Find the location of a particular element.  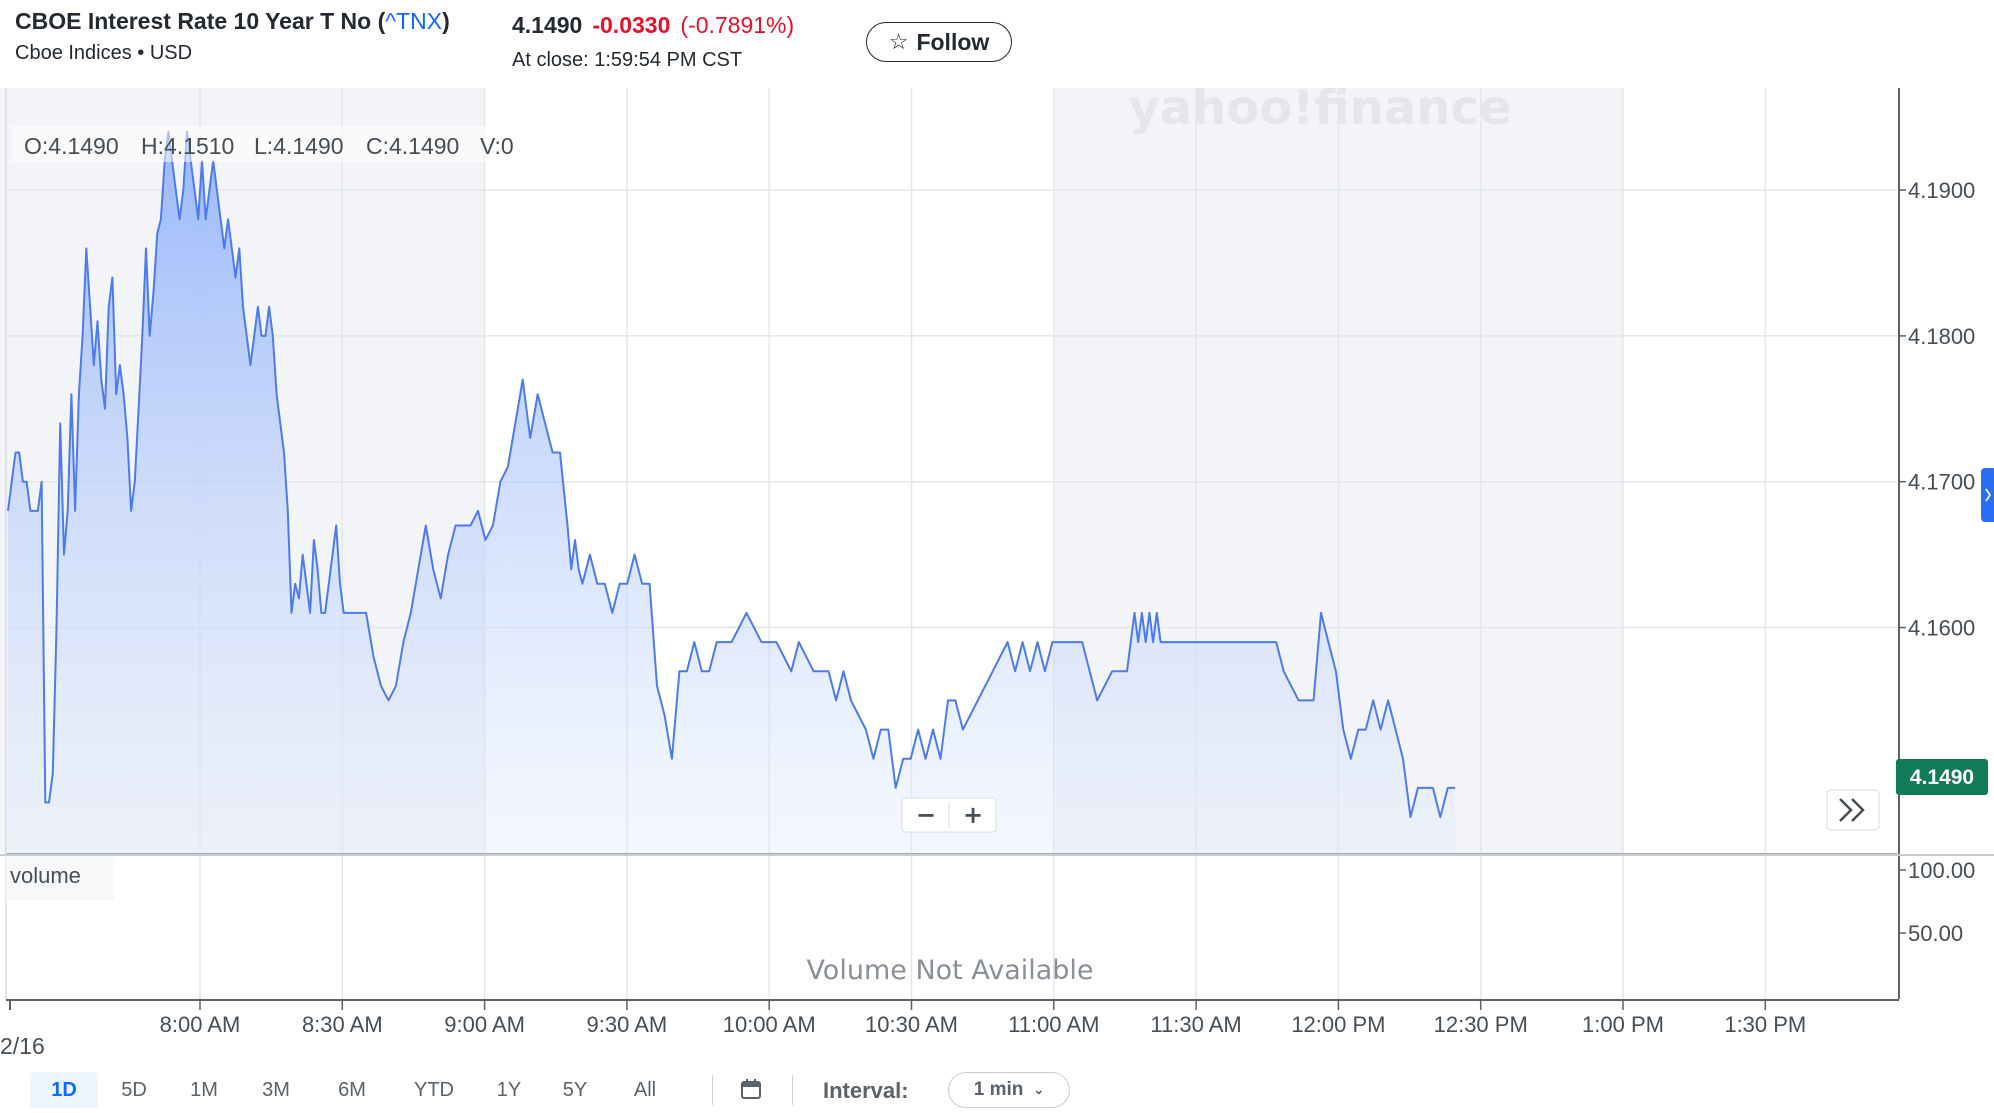

range-button-1m: 1M is located at coordinates (204, 1090).